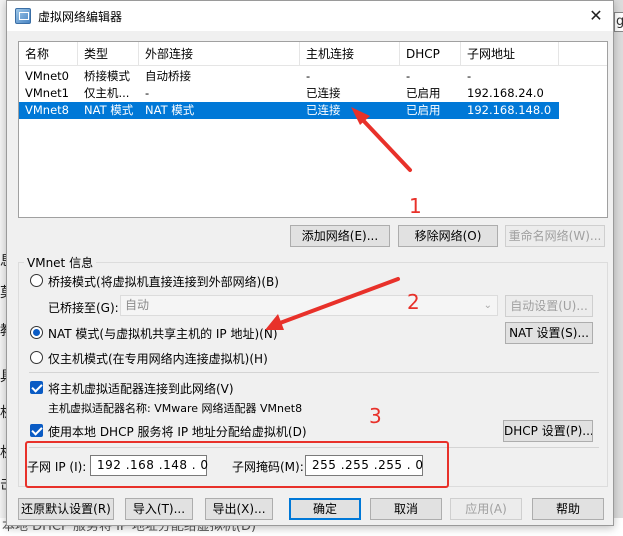 This screenshot has width=623, height=536. Describe the element at coordinates (510, 54) in the screenshot. I see `column-header-subnet: 子网地址` at that location.